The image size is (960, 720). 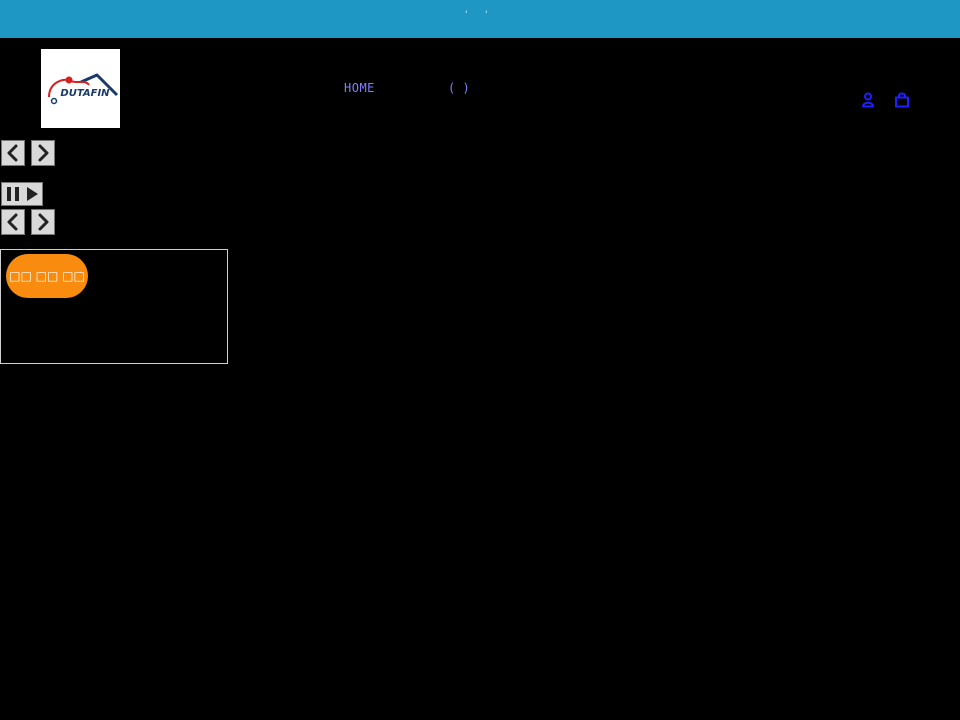 I want to click on dutafin-logo-graphic: DUTAFIN, so click(x=83, y=89).